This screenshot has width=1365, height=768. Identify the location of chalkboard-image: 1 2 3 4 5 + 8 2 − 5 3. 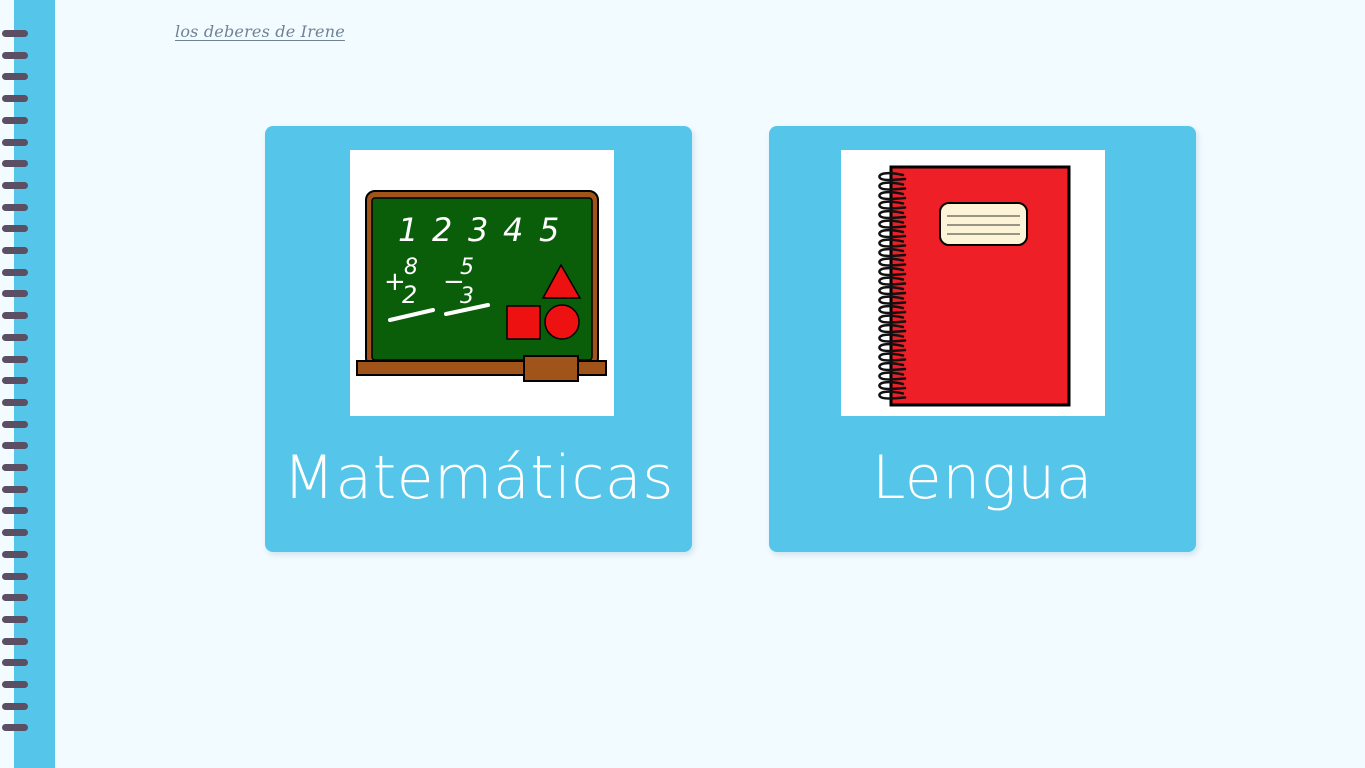
(482, 283).